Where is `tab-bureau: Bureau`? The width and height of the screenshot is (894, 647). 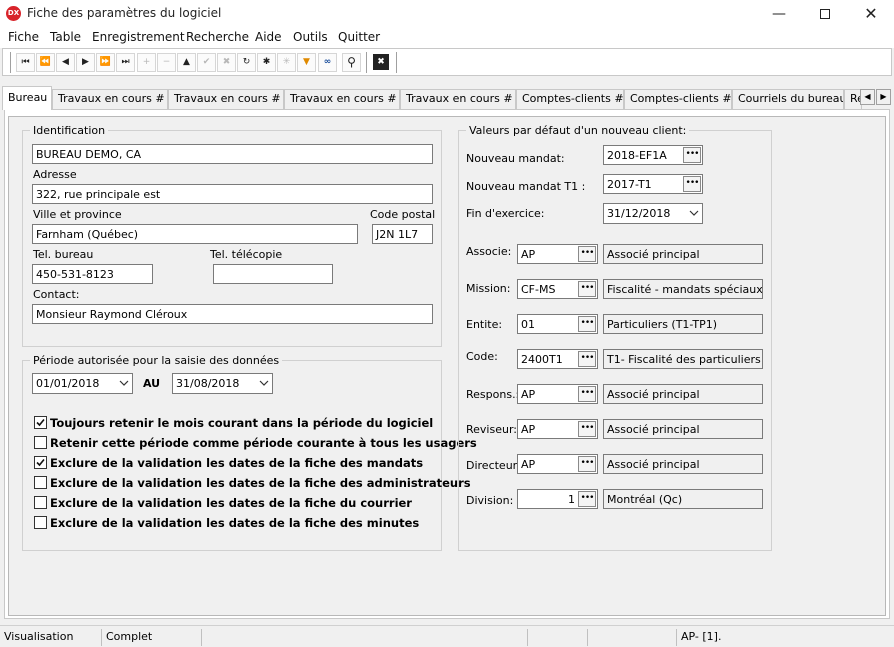
tab-bureau: Bureau is located at coordinates (27, 98).